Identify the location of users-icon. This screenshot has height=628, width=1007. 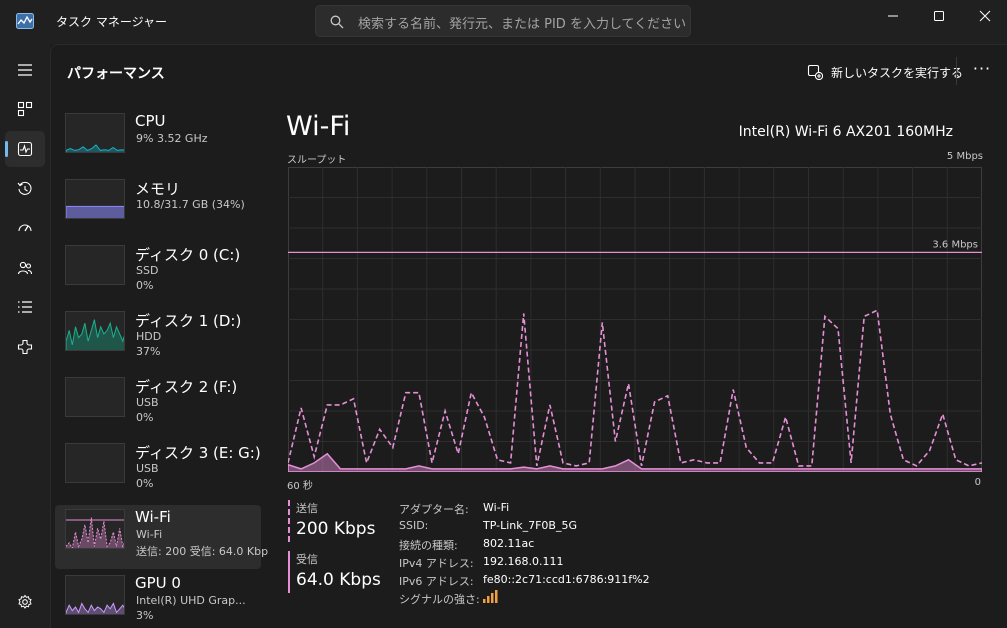
(25, 268).